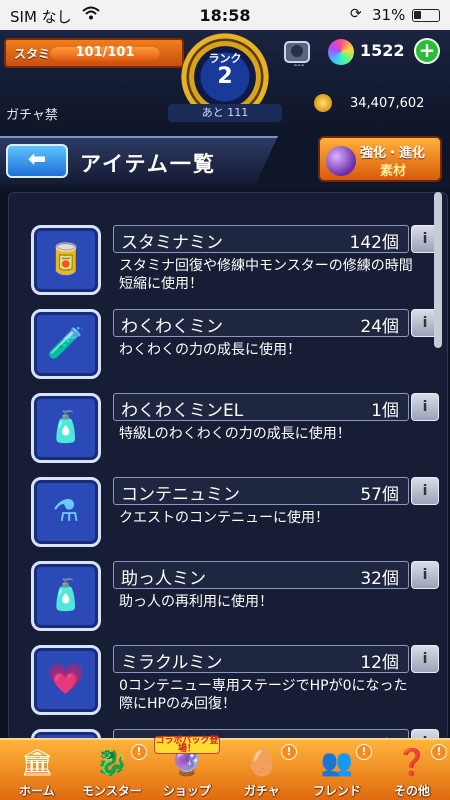 The width and height of the screenshot is (450, 800). I want to click on battery-icon, so click(426, 15).